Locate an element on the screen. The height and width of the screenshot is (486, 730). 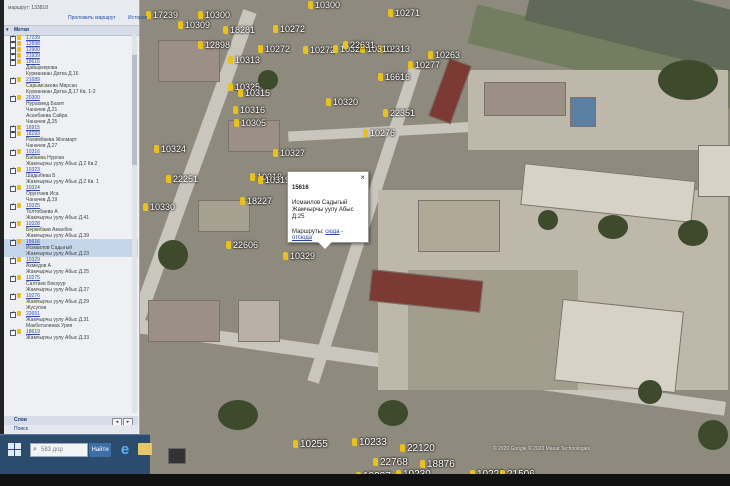
marks-scrollbar is located at coordinates (134, 224).